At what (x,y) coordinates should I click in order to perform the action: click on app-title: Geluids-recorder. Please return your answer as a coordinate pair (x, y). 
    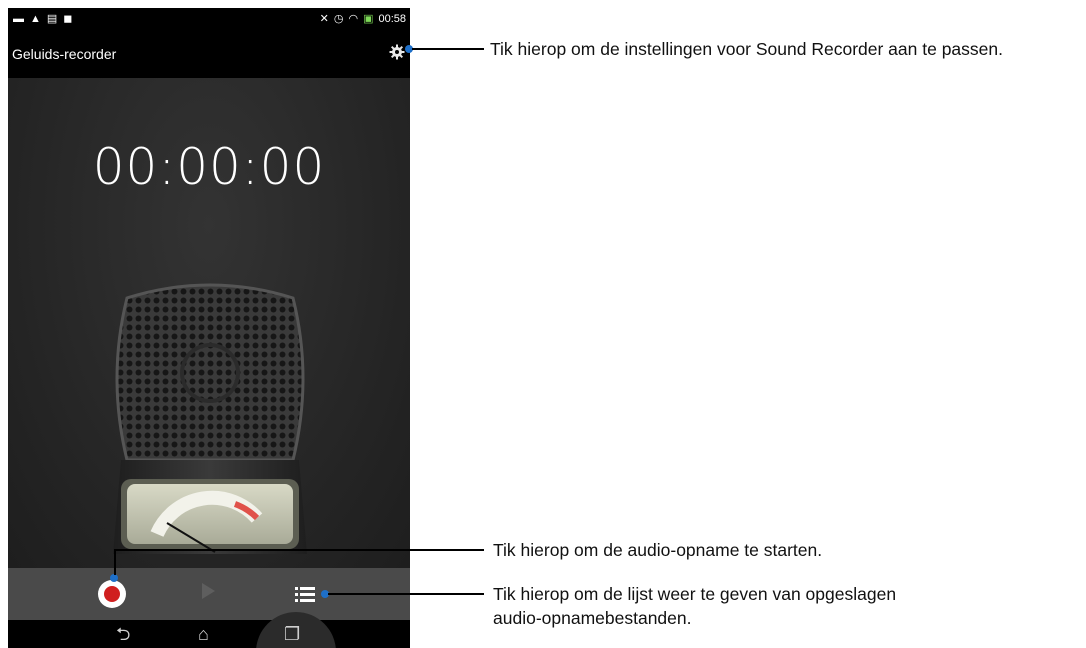
    Looking at the image, I should click on (64, 54).